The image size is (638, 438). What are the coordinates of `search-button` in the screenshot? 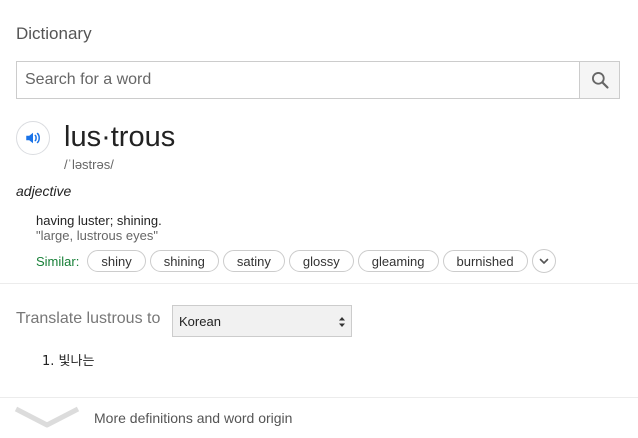 It's located at (599, 80).